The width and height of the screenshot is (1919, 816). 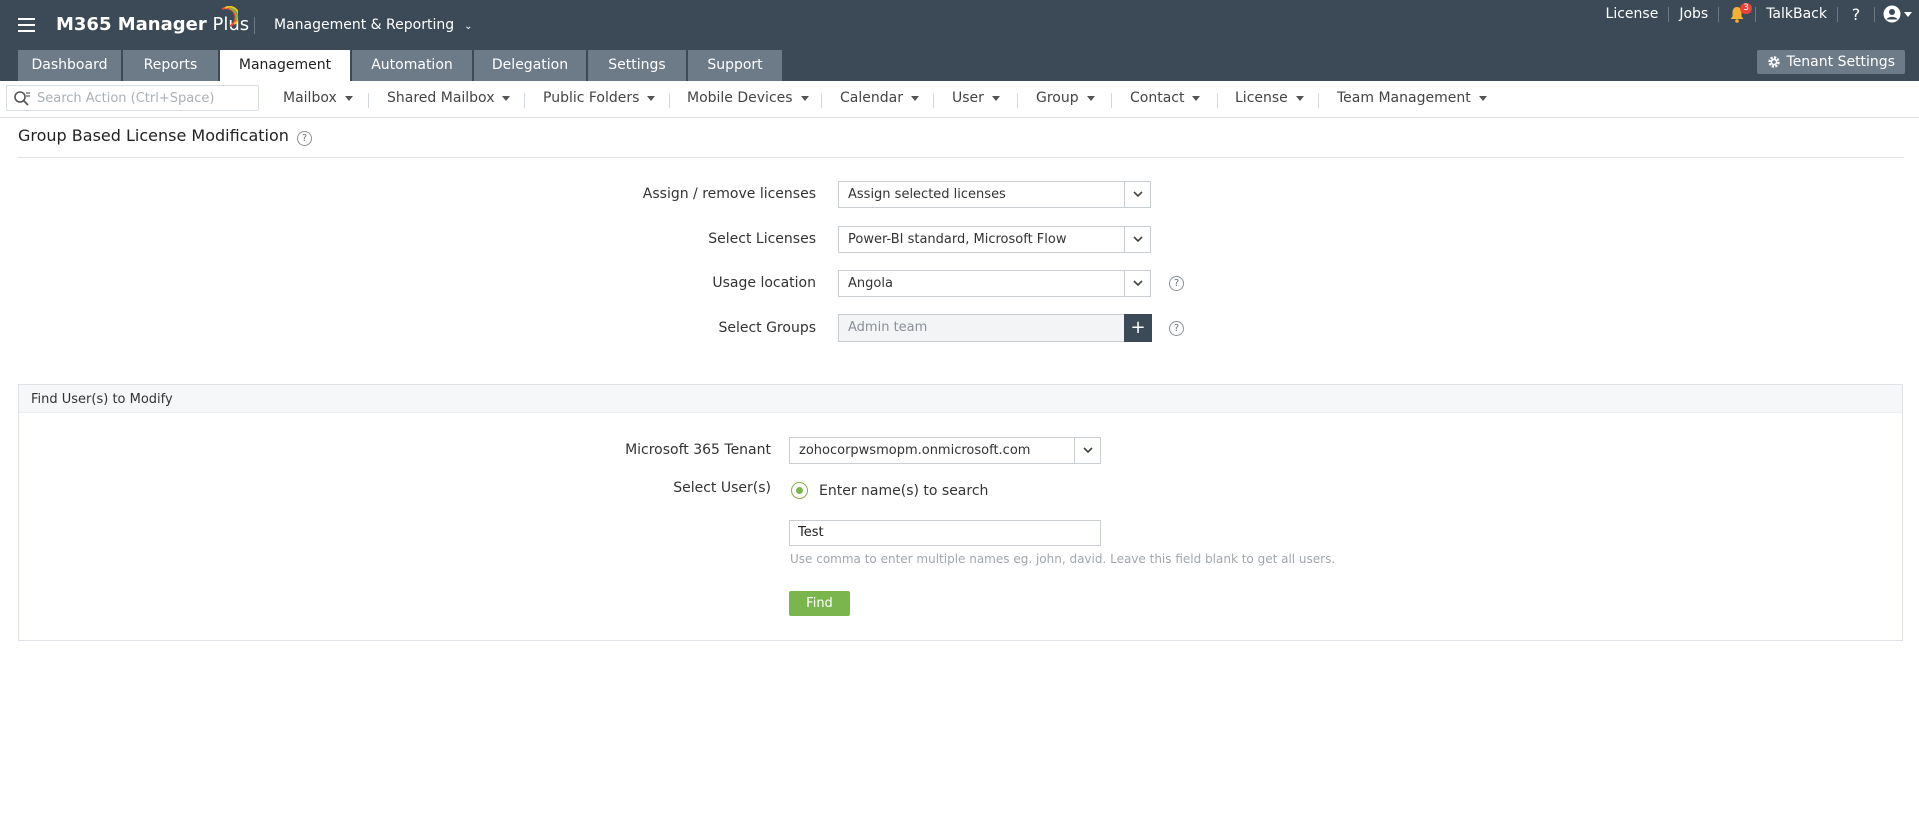 I want to click on talkback-link: TalkBack, so click(x=1796, y=14).